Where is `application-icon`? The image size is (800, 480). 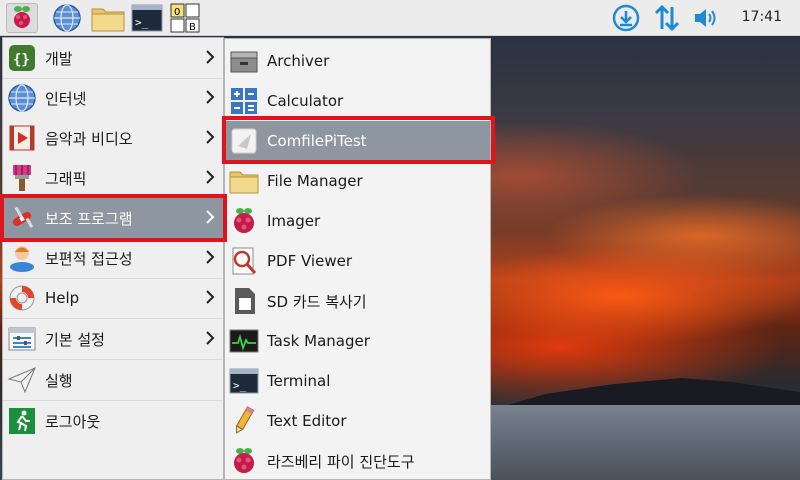 application-icon is located at coordinates (244, 141).